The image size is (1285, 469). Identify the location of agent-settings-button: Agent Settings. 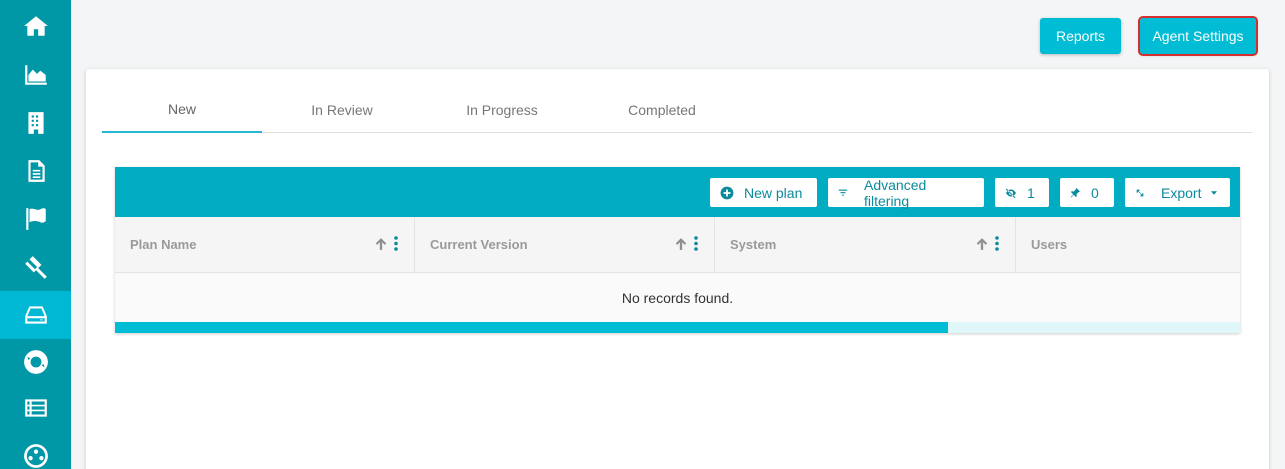
(1198, 36).